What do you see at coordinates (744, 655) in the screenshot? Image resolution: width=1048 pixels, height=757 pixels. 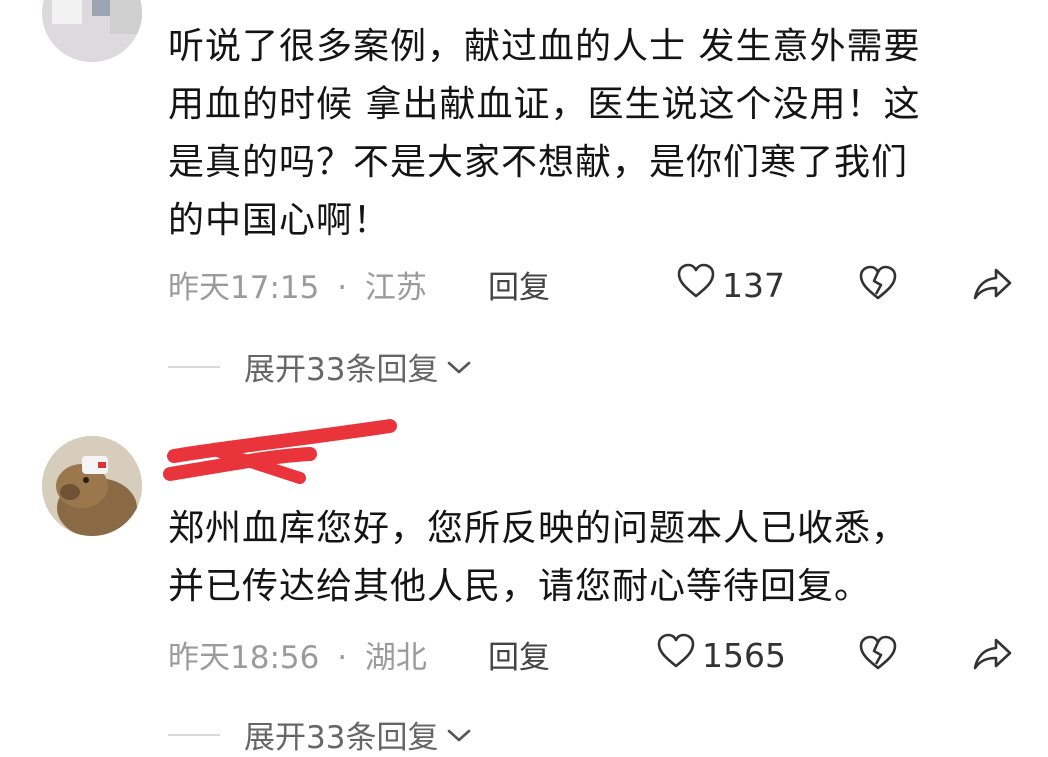 I see `like-count: 1565` at bounding box center [744, 655].